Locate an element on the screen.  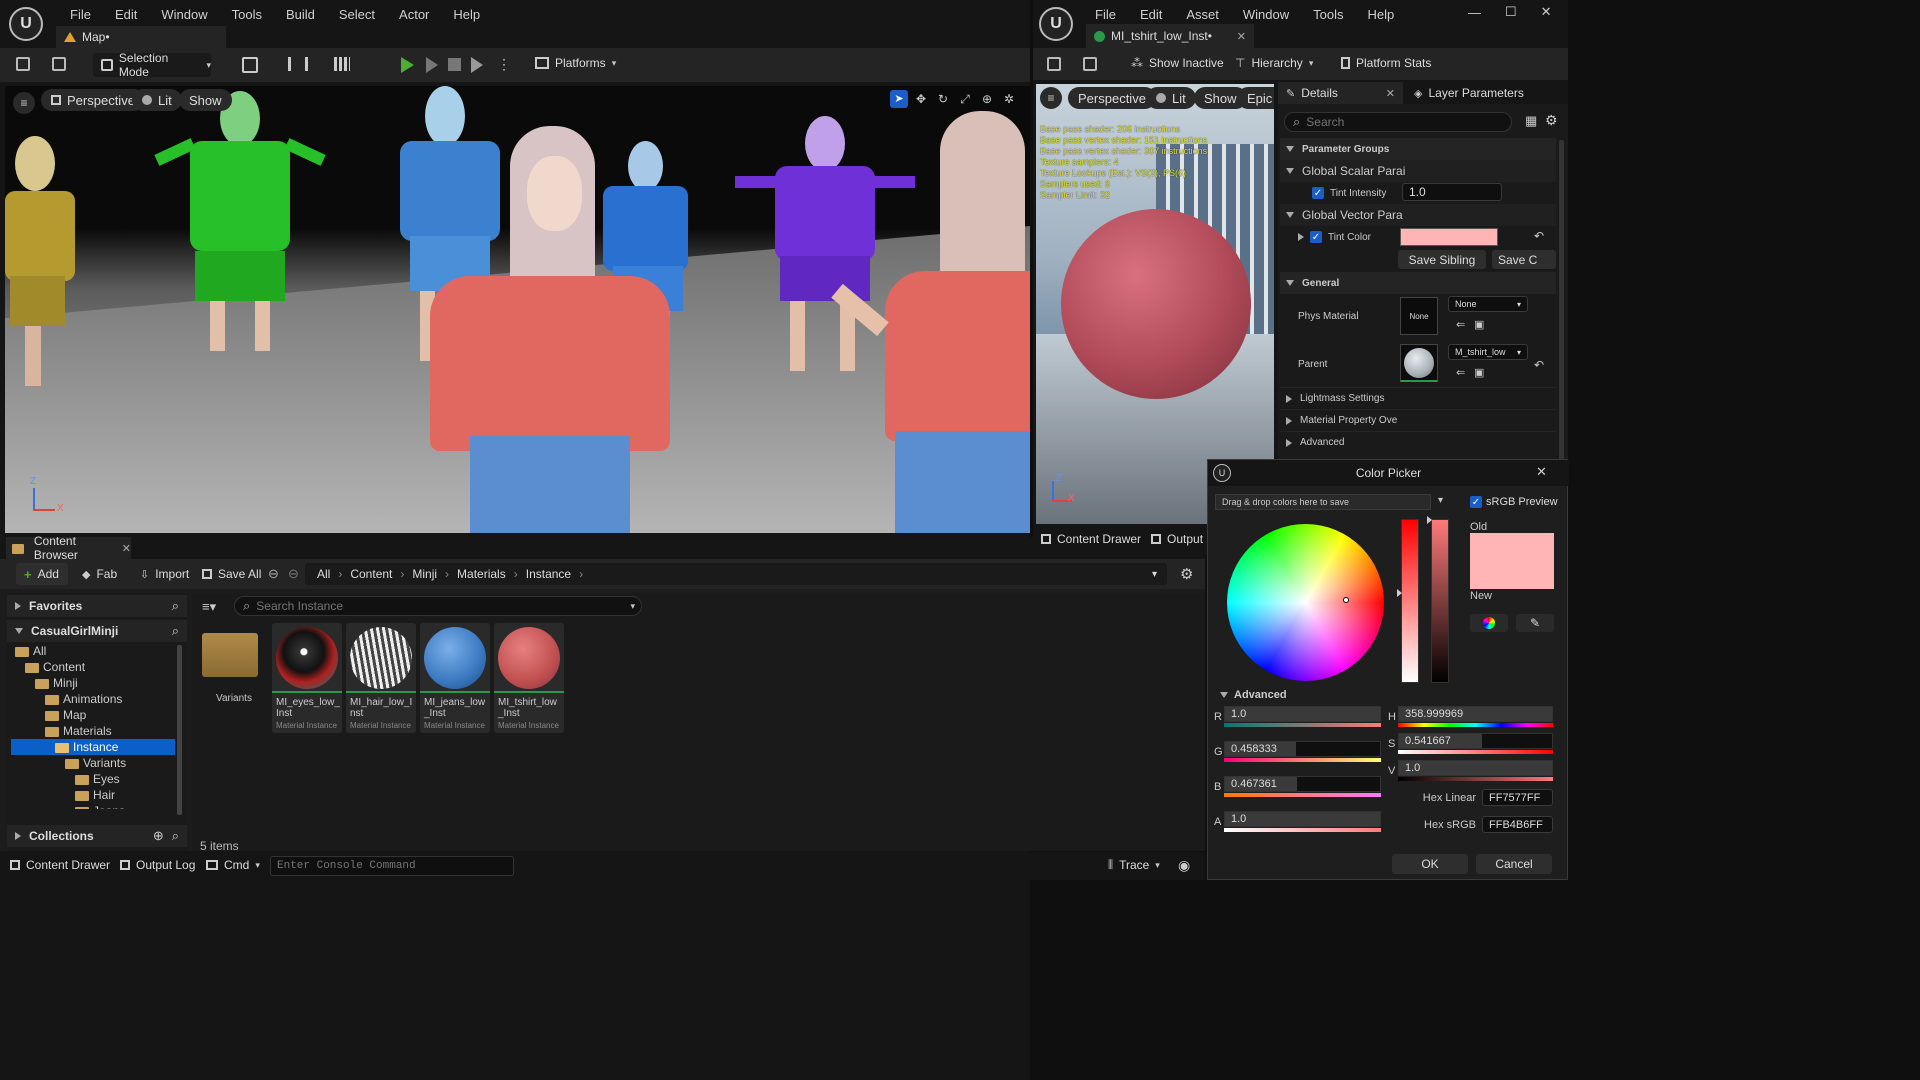
translate-tool-icon: ✥ is located at coordinates (921, 99).